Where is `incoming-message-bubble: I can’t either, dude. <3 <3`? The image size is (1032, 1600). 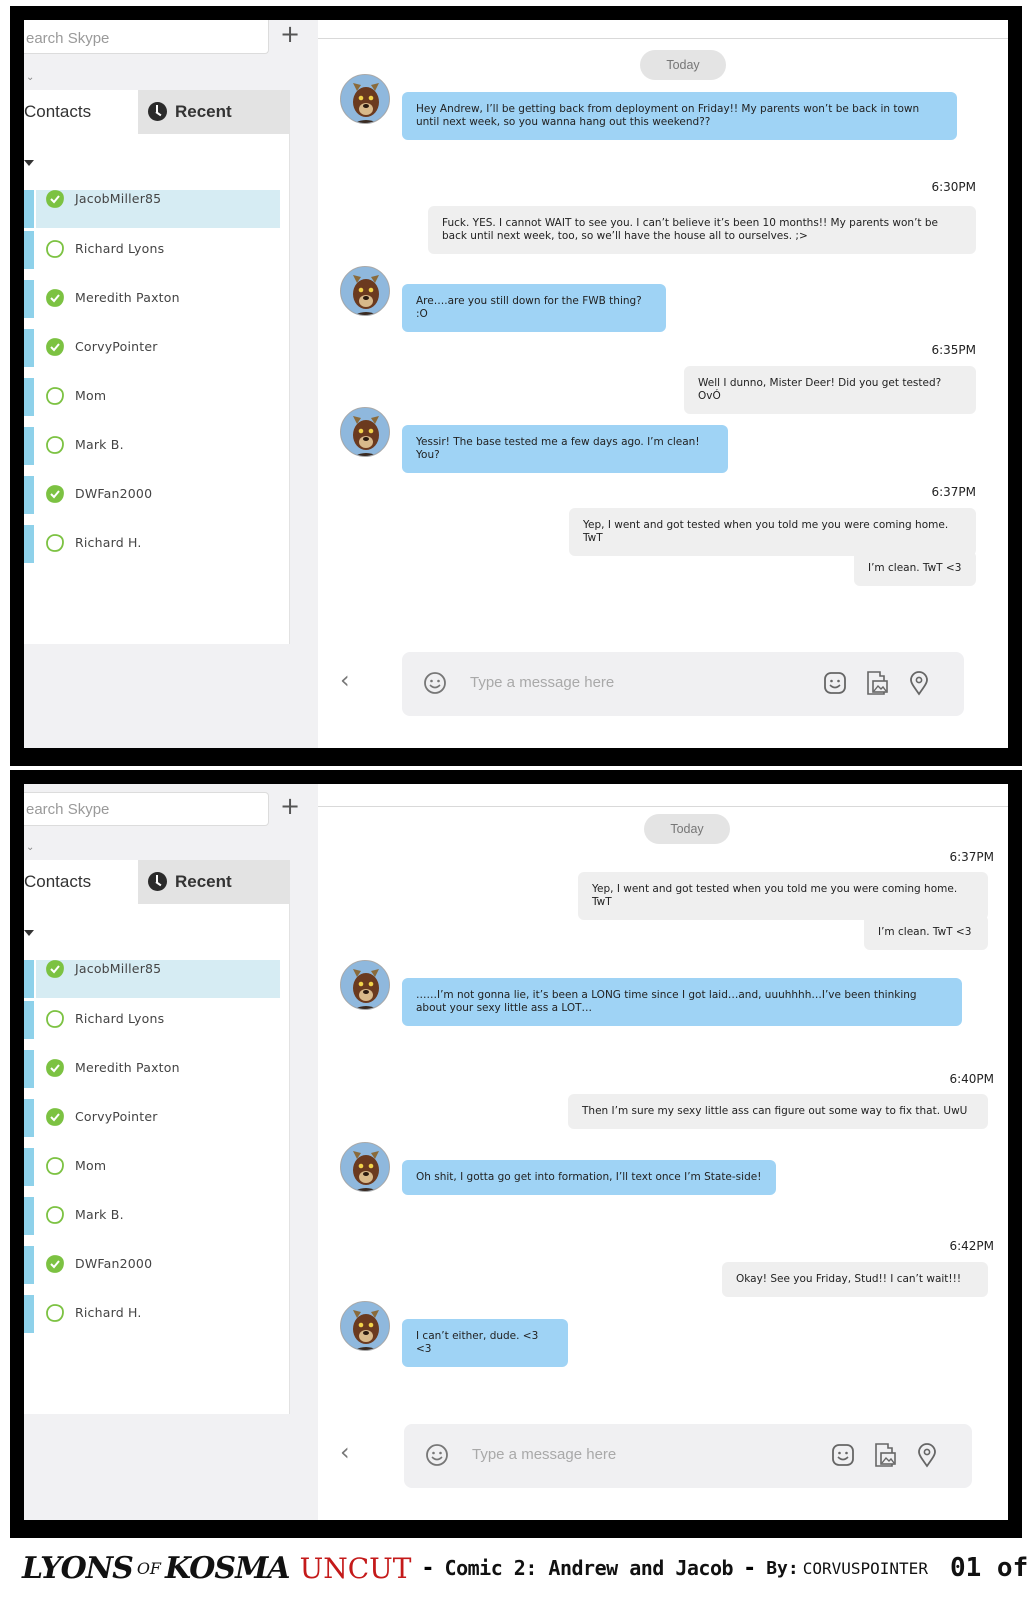
incoming-message-bubble: I can’t either, dude. <3 <3 is located at coordinates (485, 1343).